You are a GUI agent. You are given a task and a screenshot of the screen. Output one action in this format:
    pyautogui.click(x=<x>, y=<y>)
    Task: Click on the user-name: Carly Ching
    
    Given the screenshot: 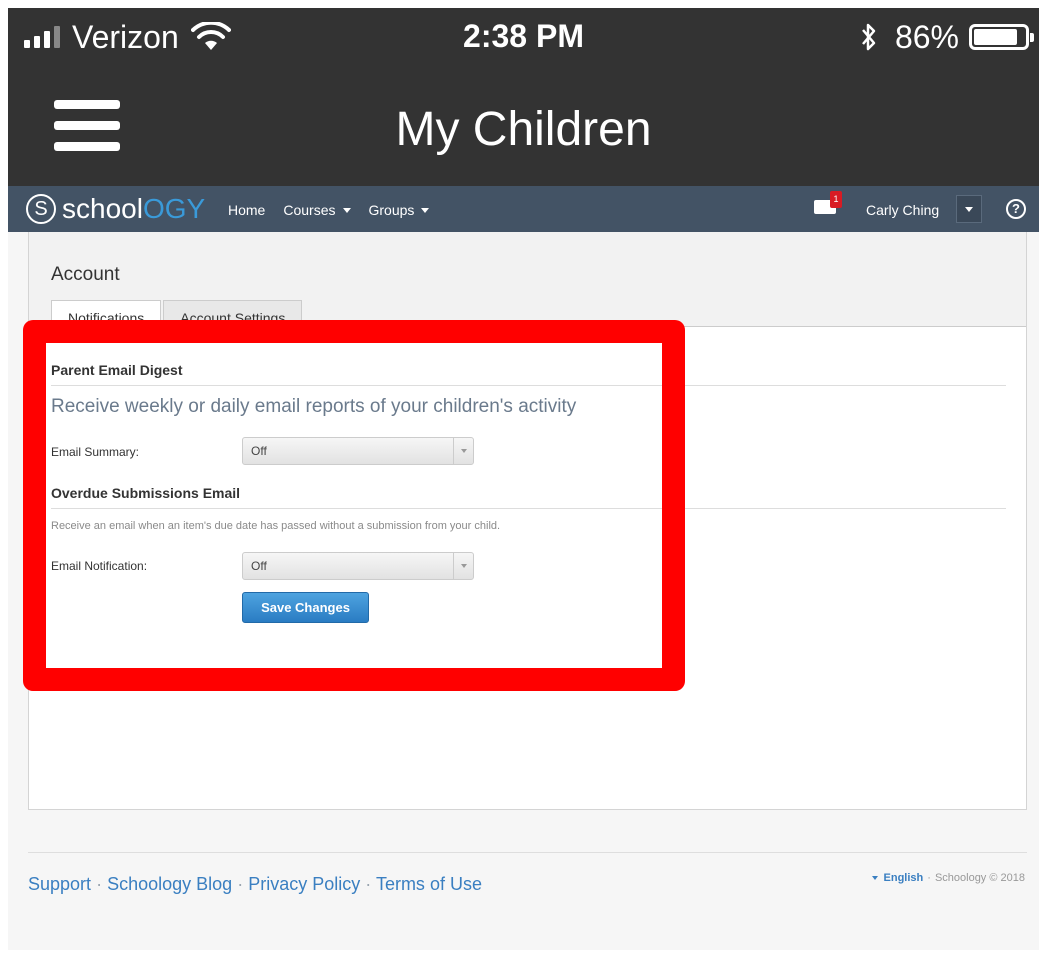 What is the action you would take?
    pyautogui.click(x=902, y=210)
    